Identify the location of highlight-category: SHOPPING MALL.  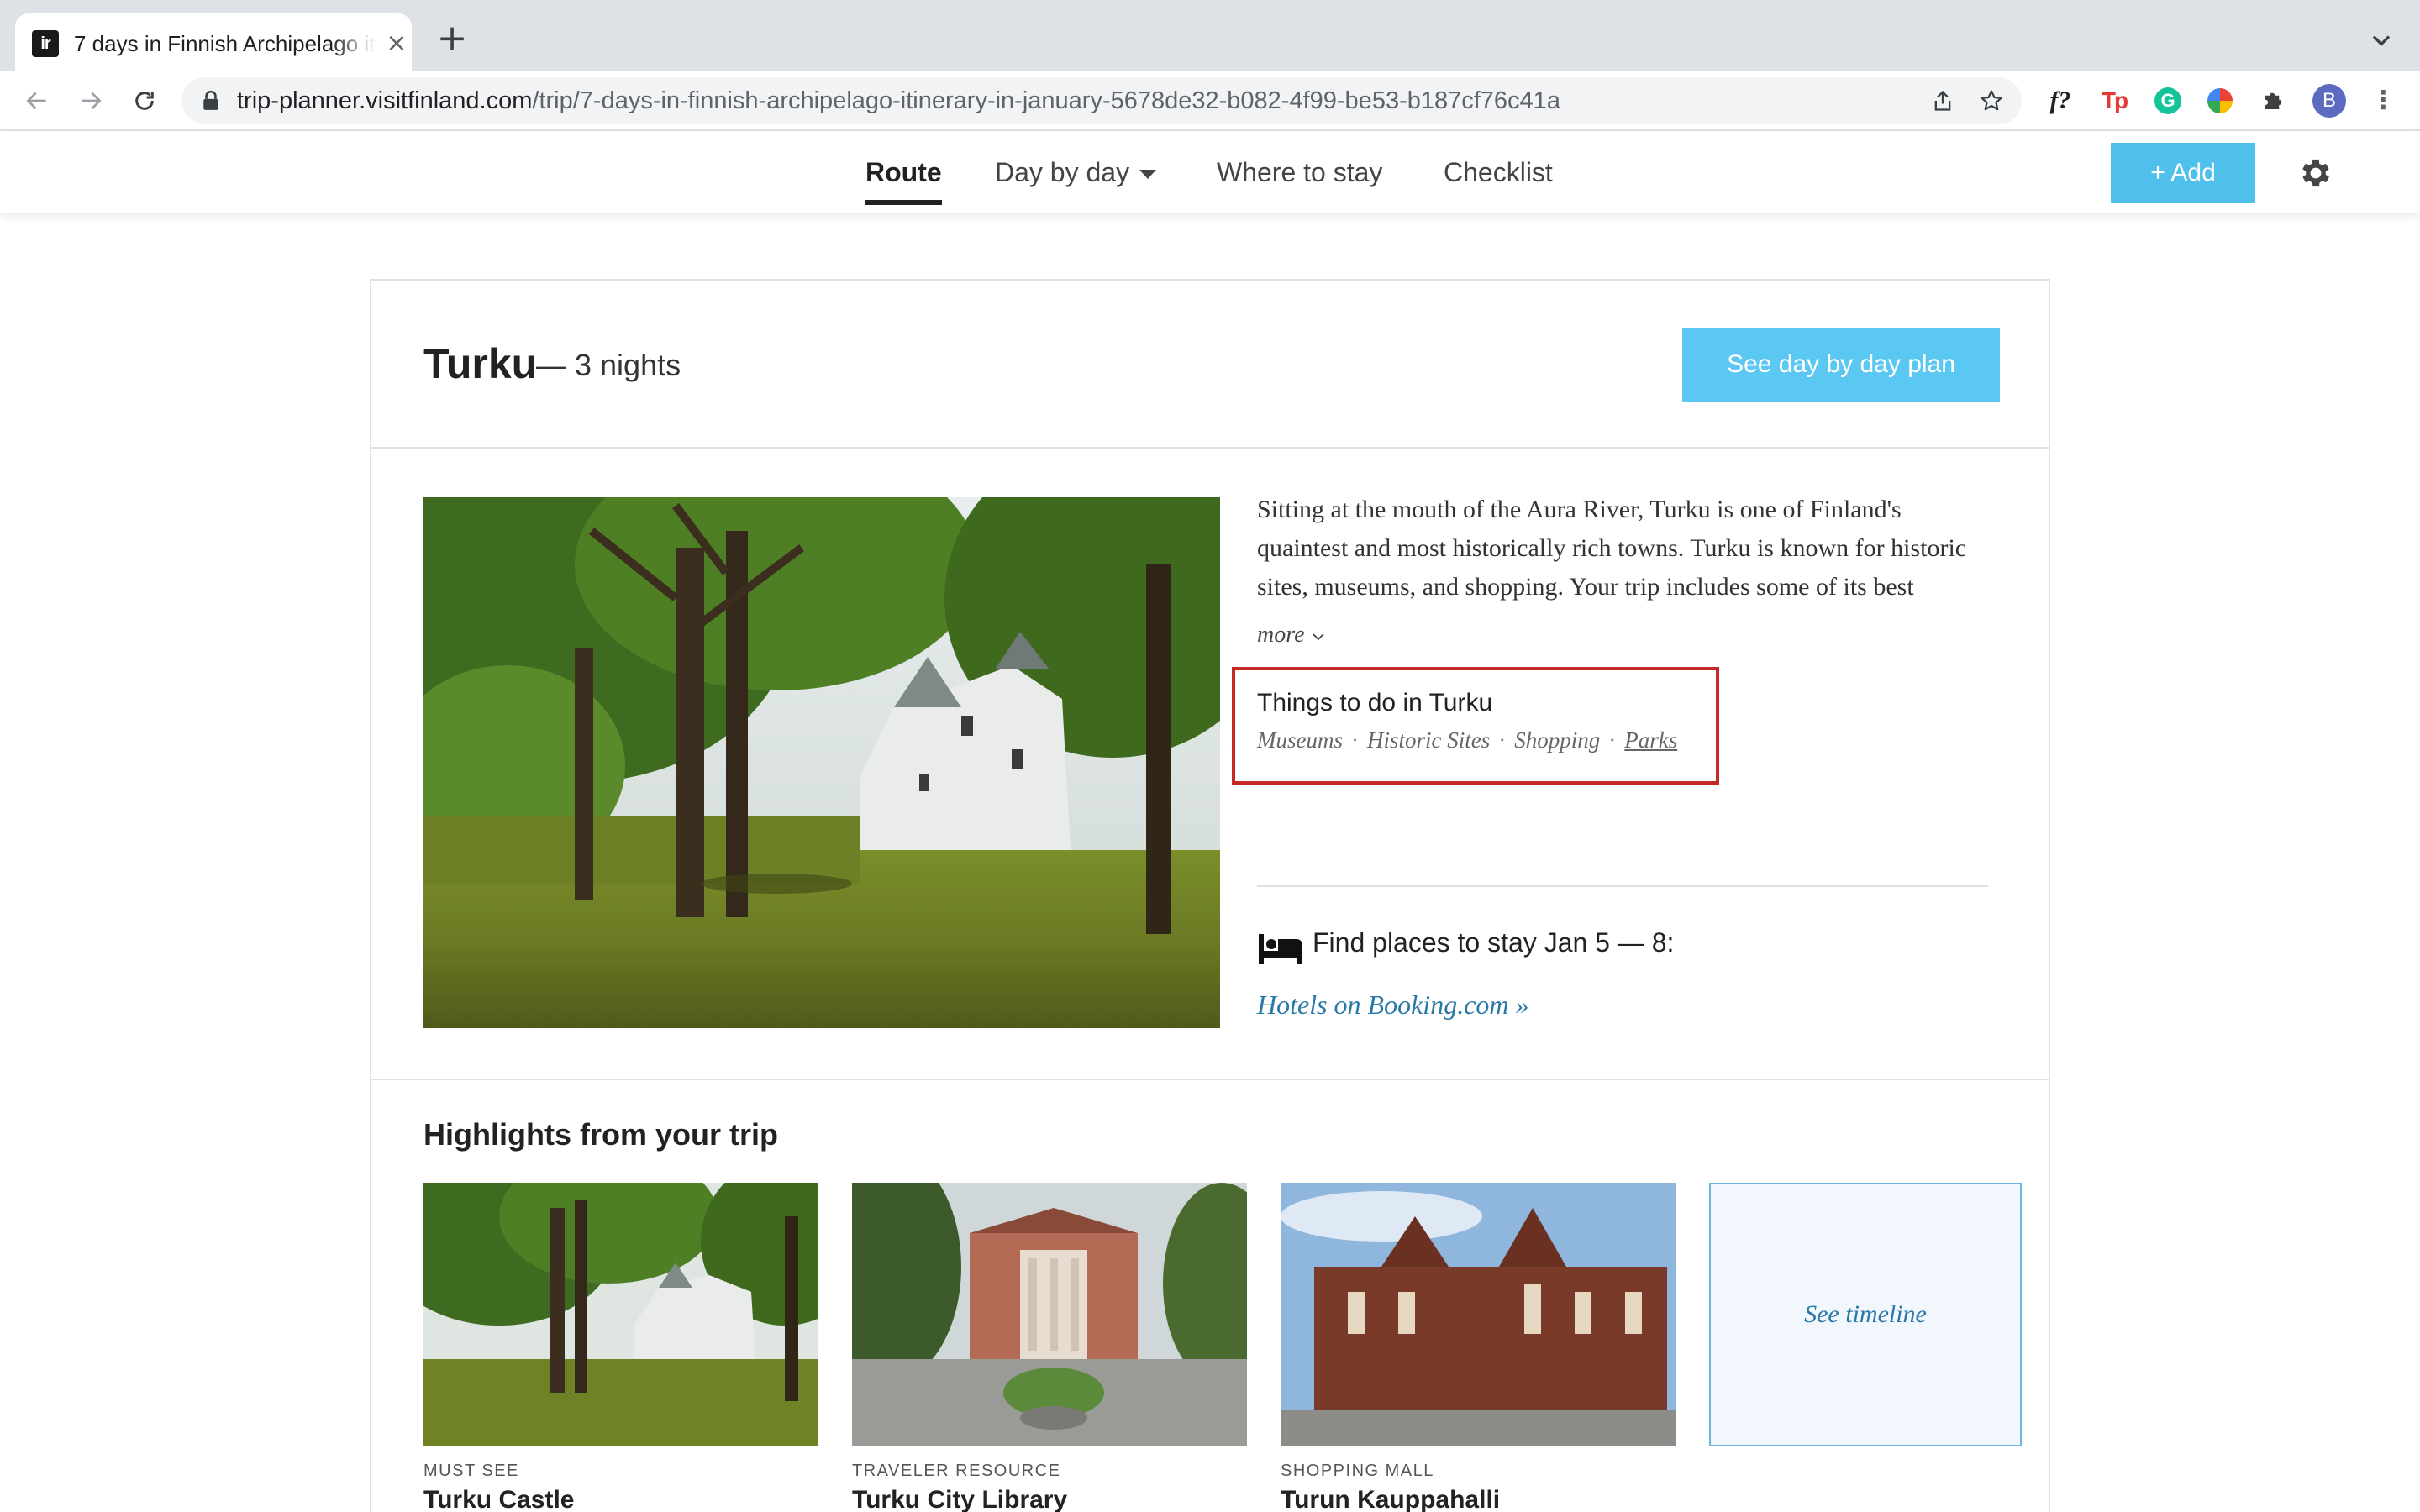
(1357, 1471).